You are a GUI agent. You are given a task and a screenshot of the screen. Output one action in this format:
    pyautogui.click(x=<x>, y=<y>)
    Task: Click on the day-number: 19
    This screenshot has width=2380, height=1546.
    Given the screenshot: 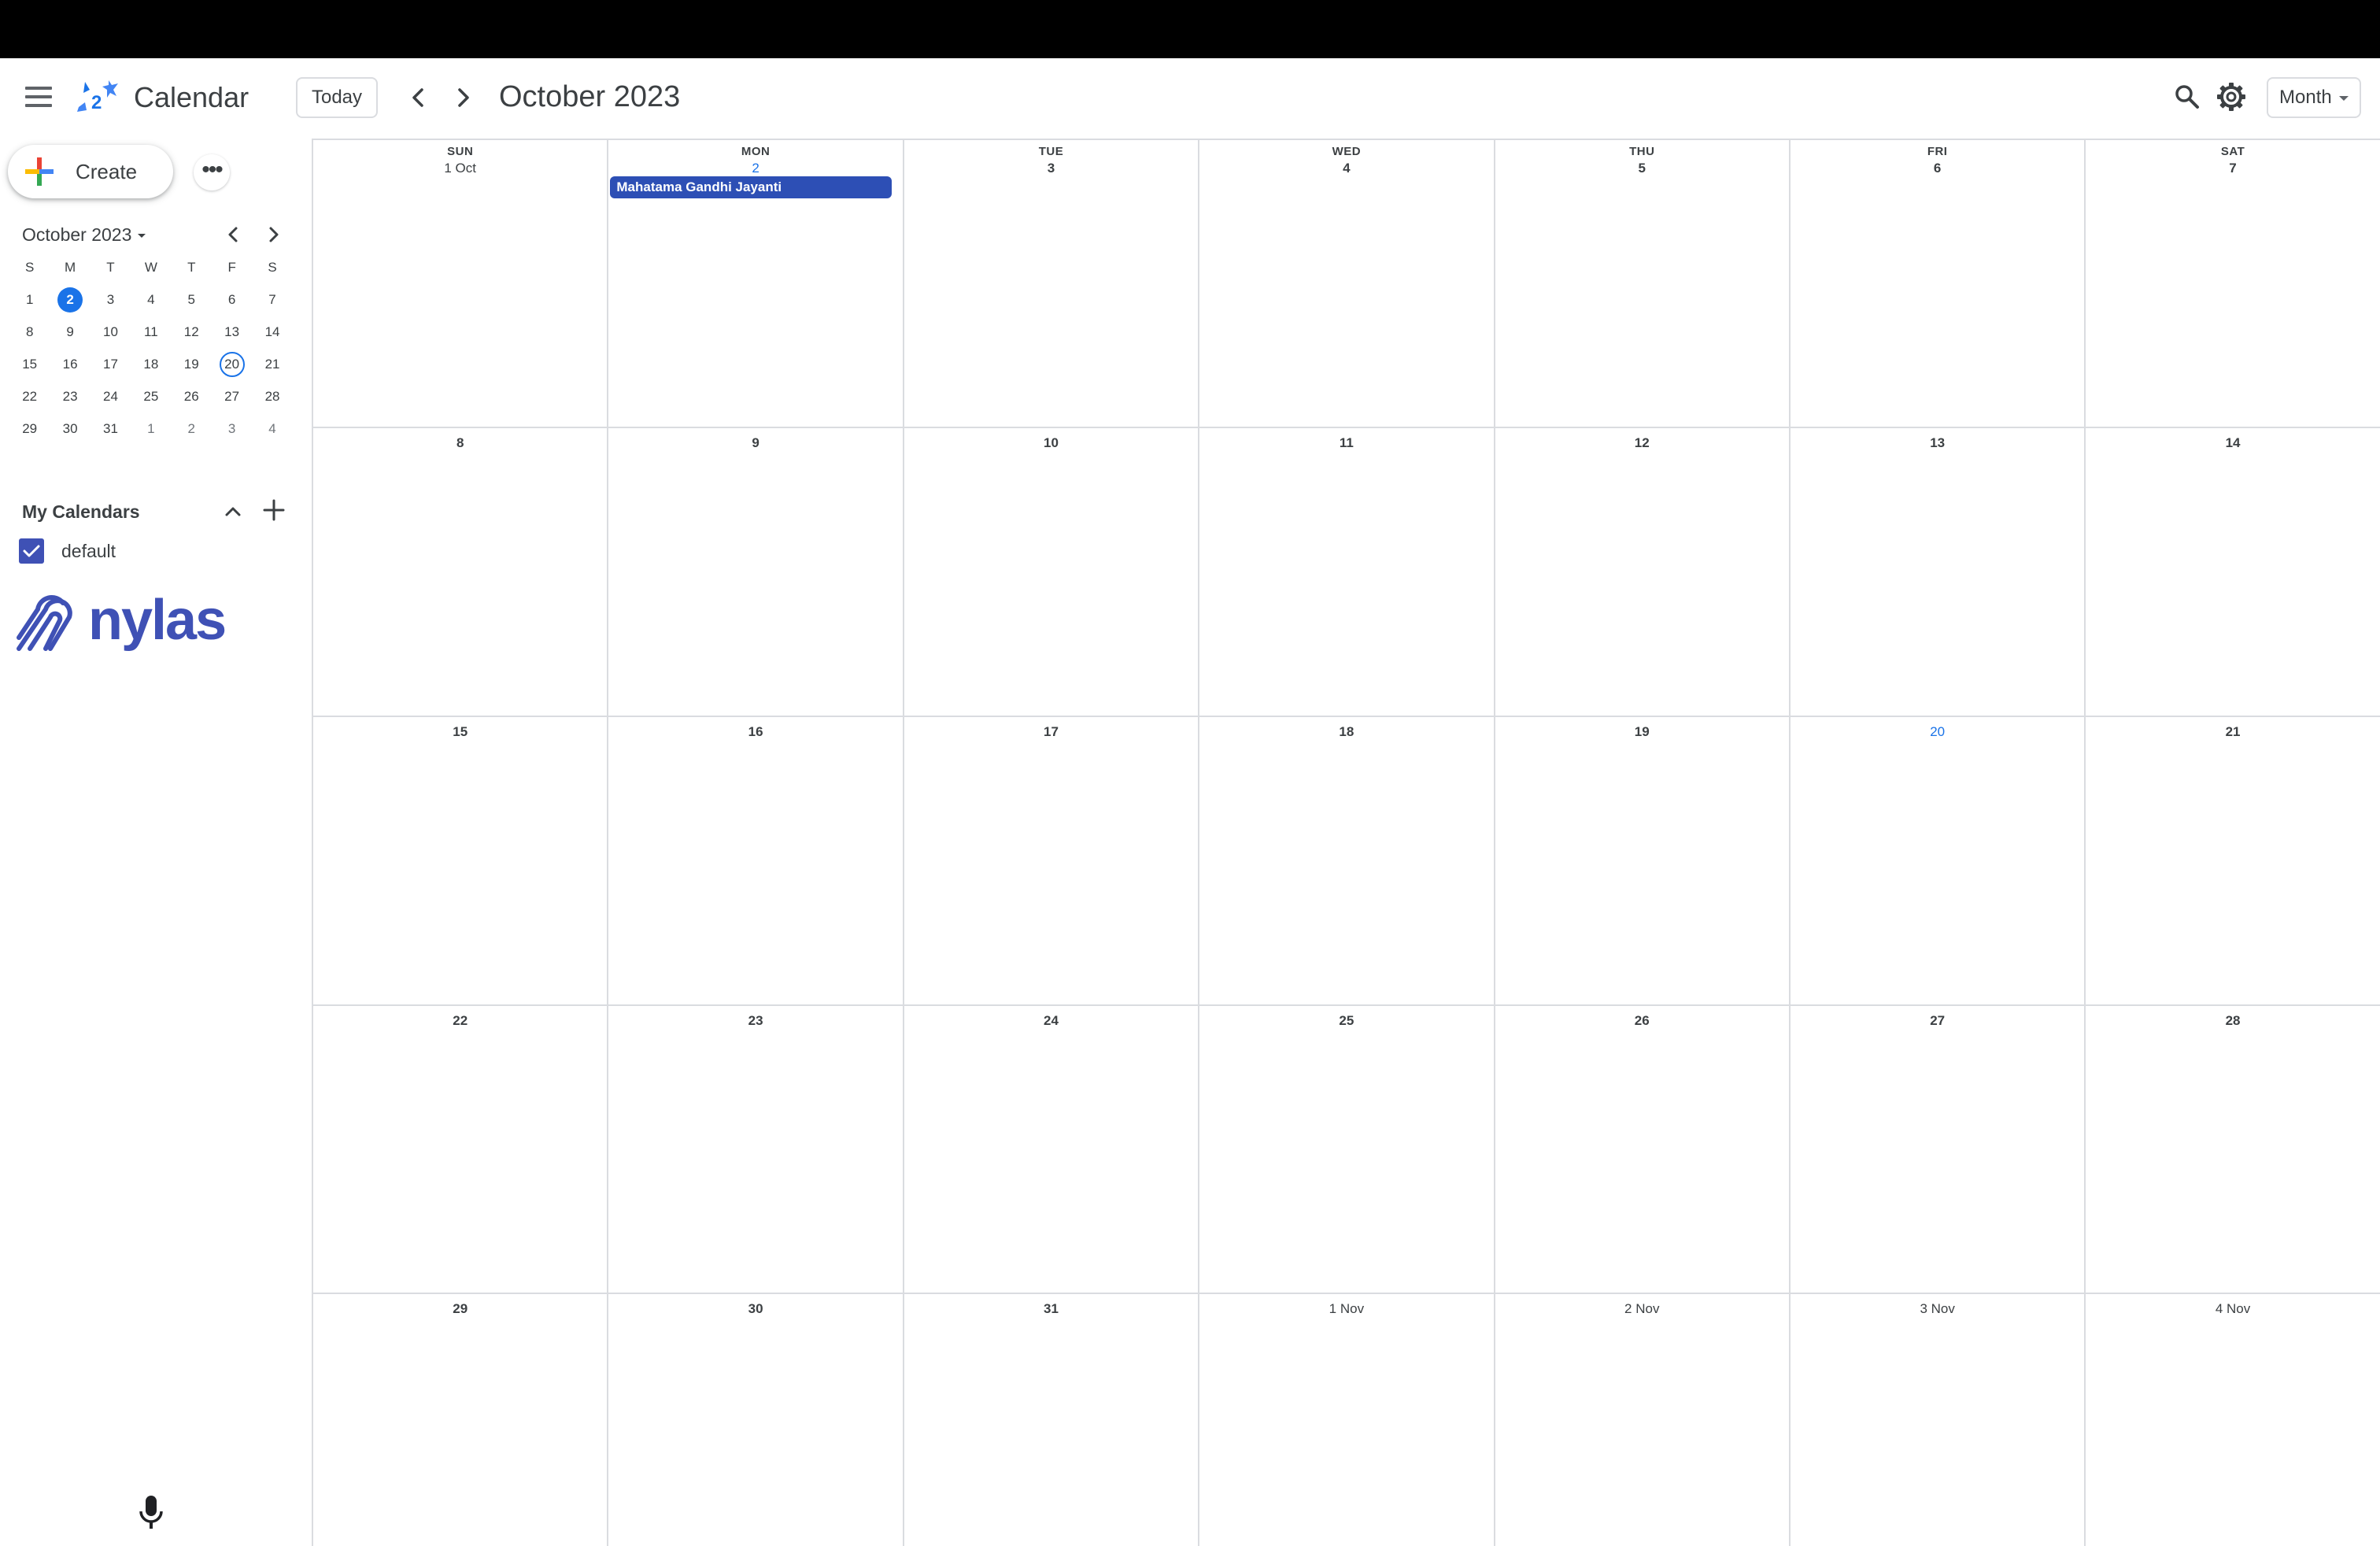 What is the action you would take?
    pyautogui.click(x=1642, y=732)
    